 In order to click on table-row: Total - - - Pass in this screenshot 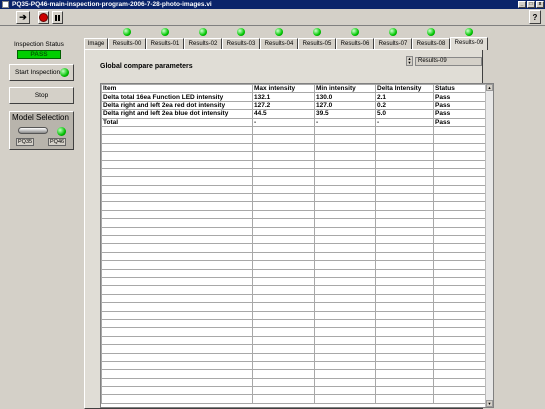, I will do `click(294, 122)`.